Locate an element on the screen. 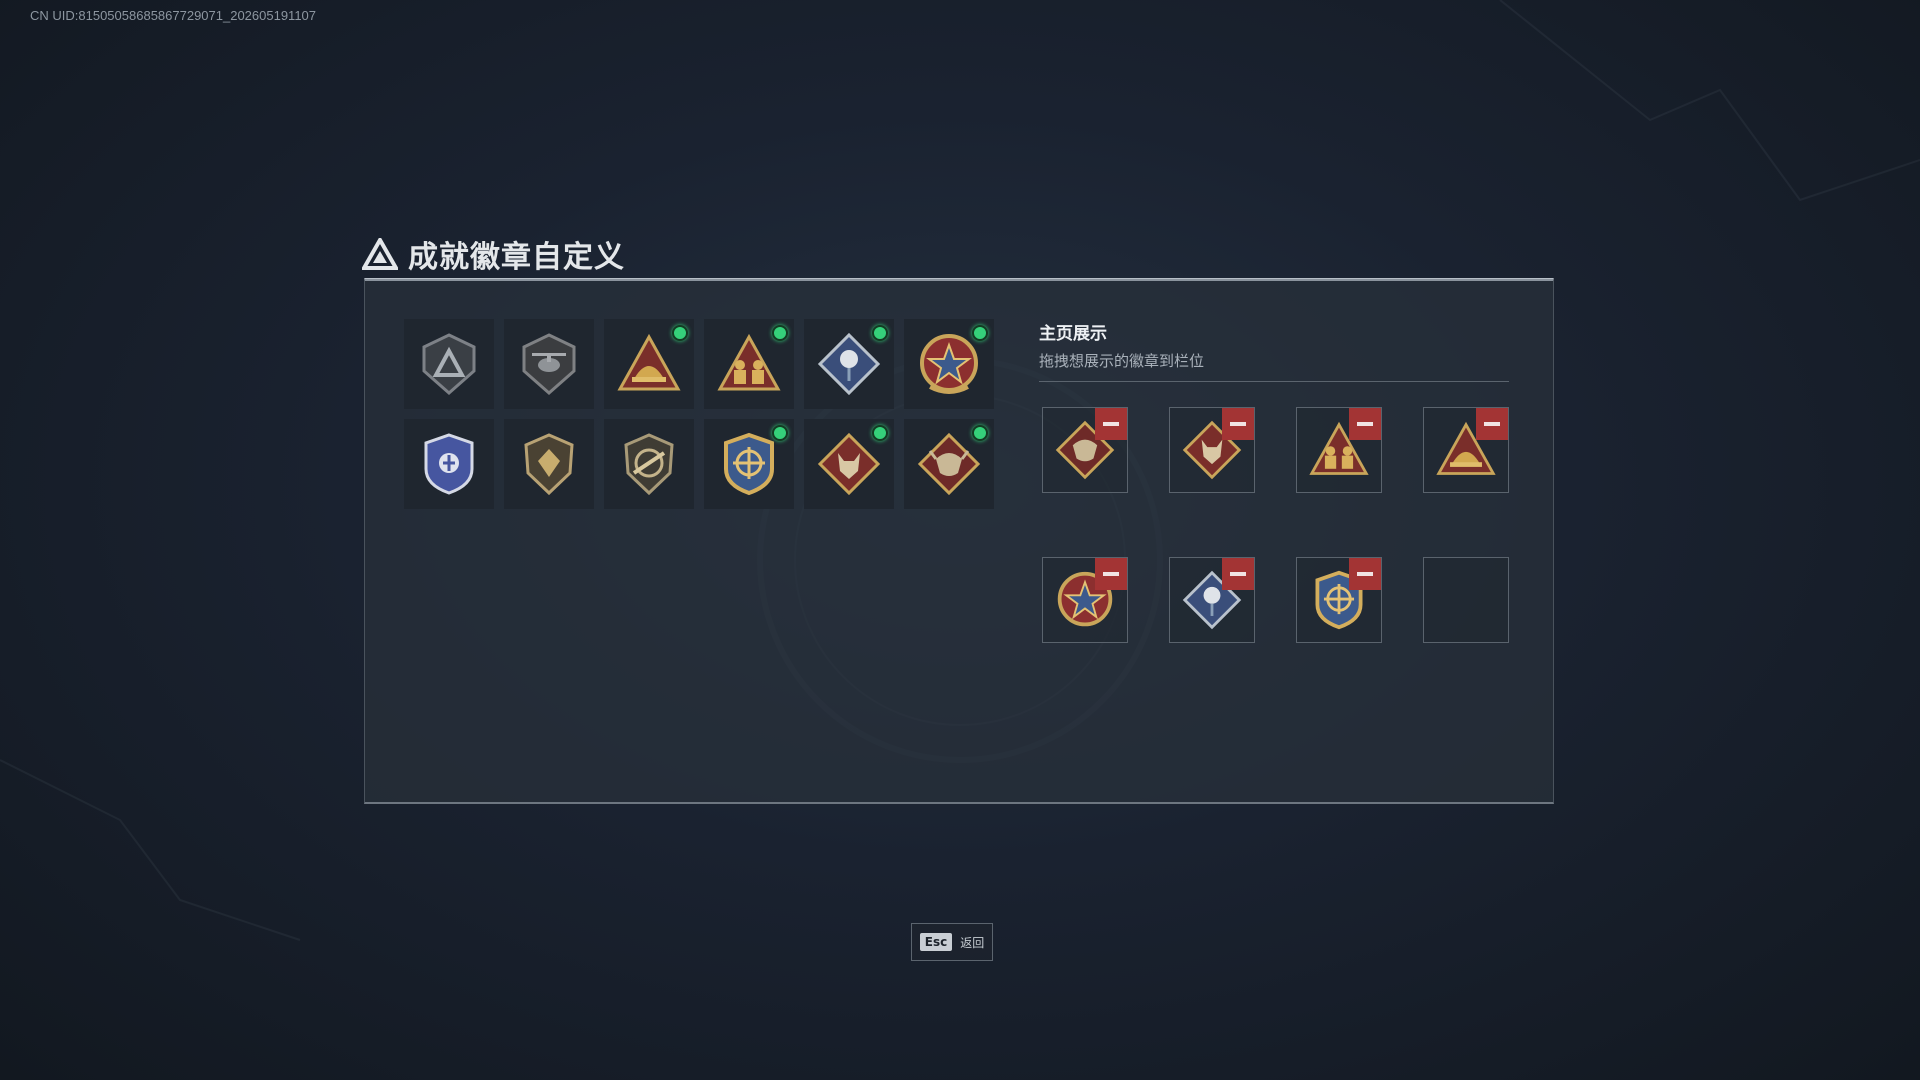 The width and height of the screenshot is (1920, 1080). crosshair-shield-badge-icon is located at coordinates (749, 464).